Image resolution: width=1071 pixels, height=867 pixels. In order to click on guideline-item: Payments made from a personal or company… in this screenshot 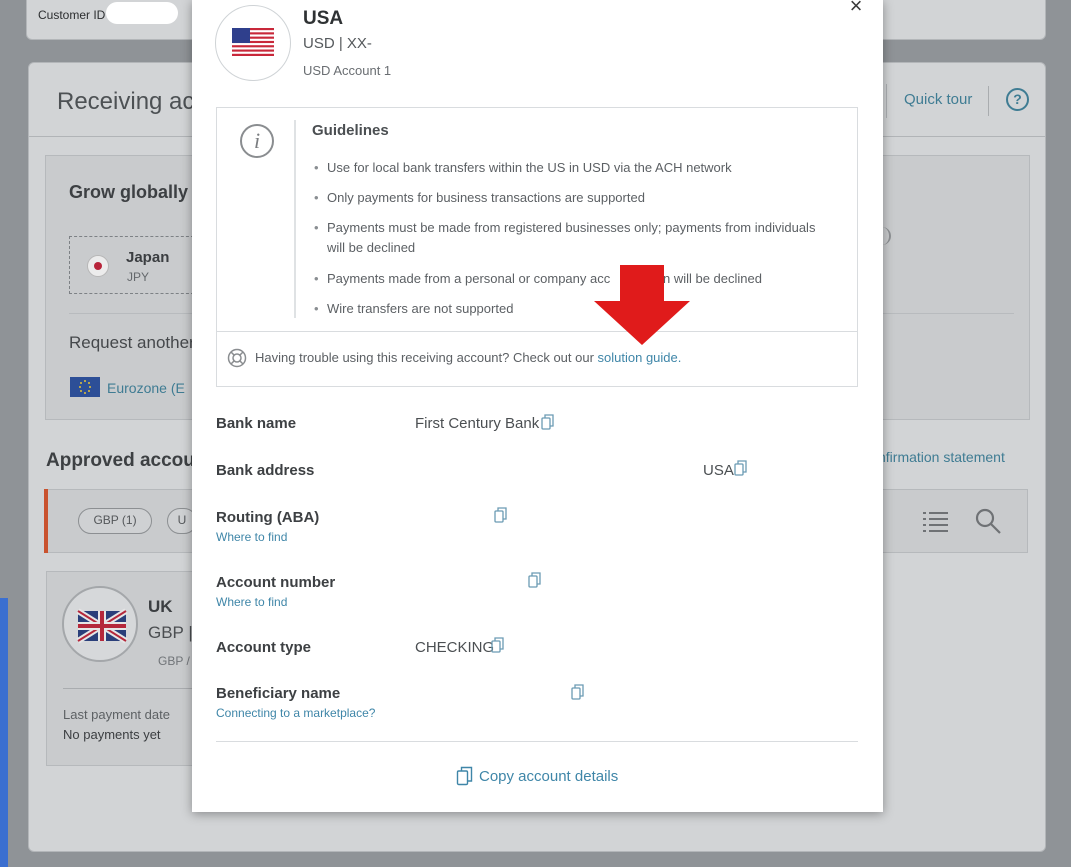, I will do `click(574, 279)`.